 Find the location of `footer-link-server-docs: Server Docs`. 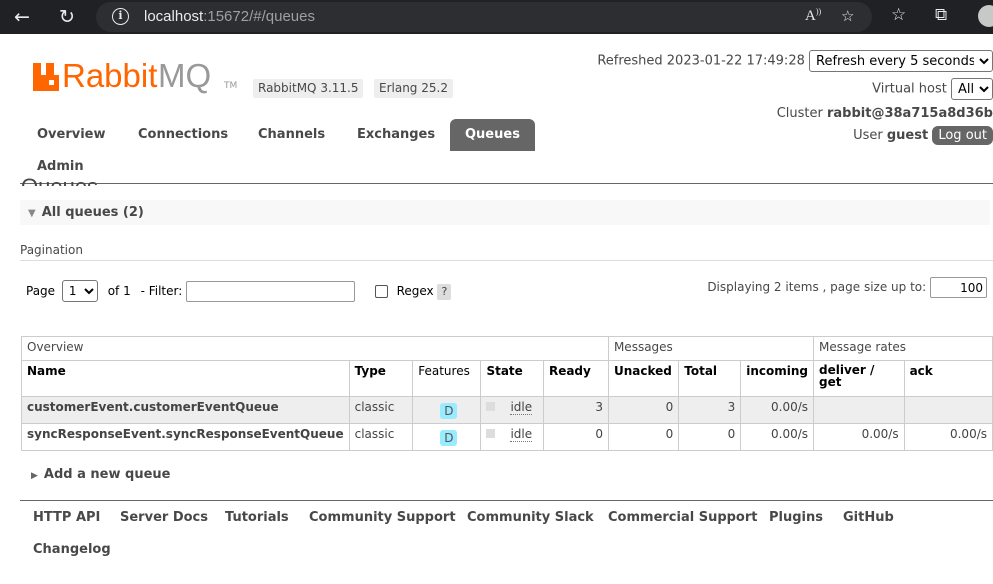

footer-link-server-docs: Server Docs is located at coordinates (164, 517).